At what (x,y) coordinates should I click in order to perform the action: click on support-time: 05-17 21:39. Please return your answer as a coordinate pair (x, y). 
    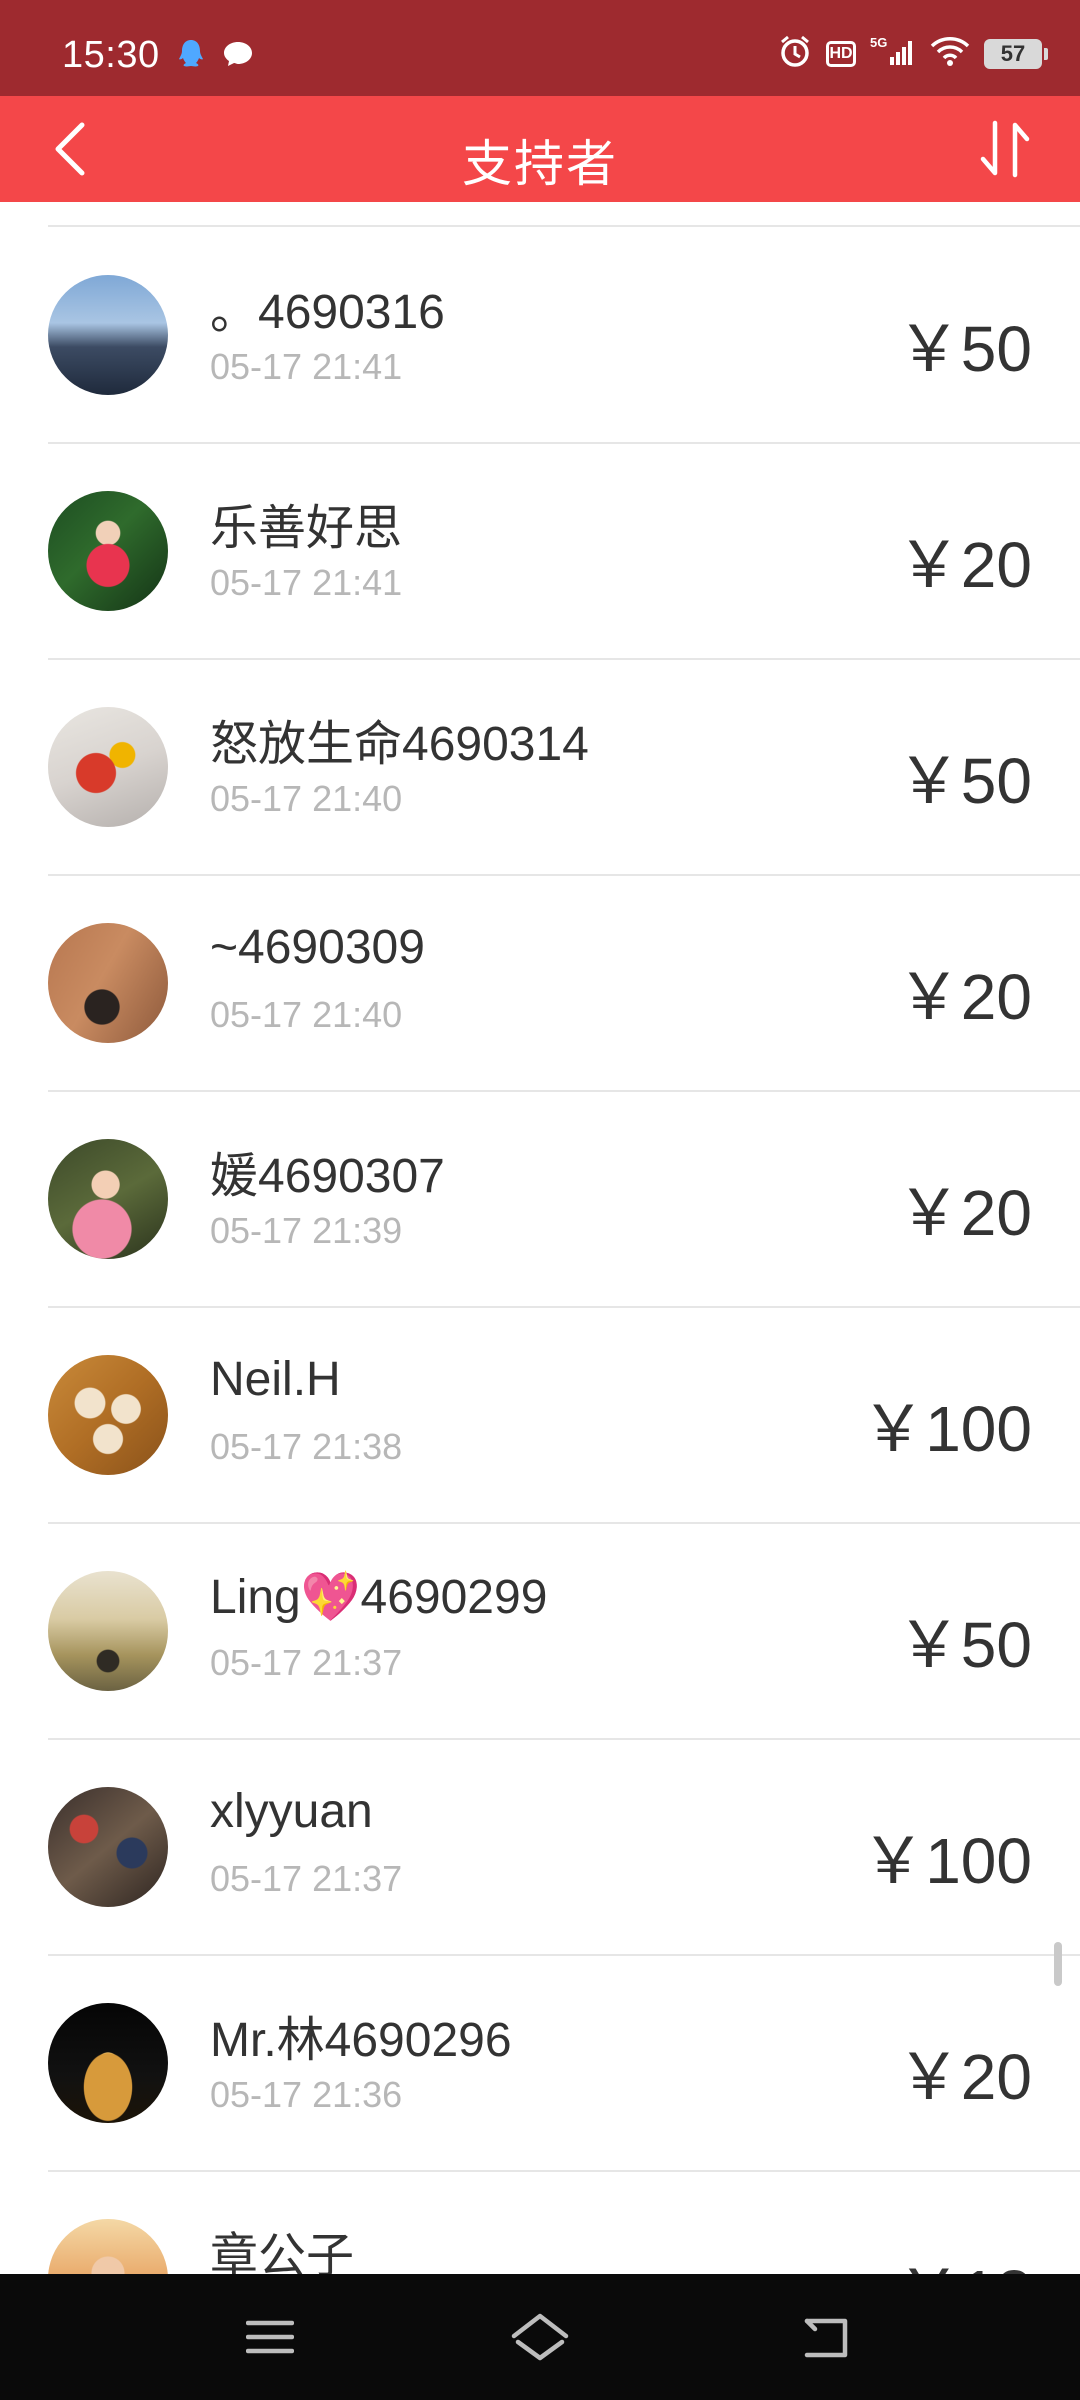
    Looking at the image, I should click on (306, 1230).